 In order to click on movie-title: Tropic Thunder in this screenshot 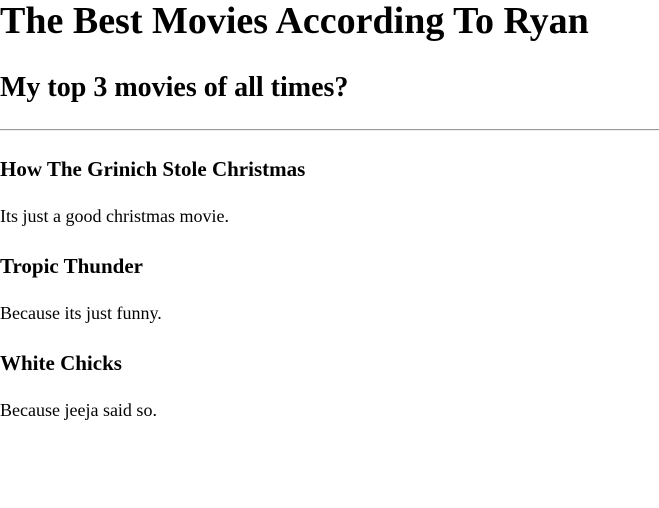, I will do `click(71, 266)`.